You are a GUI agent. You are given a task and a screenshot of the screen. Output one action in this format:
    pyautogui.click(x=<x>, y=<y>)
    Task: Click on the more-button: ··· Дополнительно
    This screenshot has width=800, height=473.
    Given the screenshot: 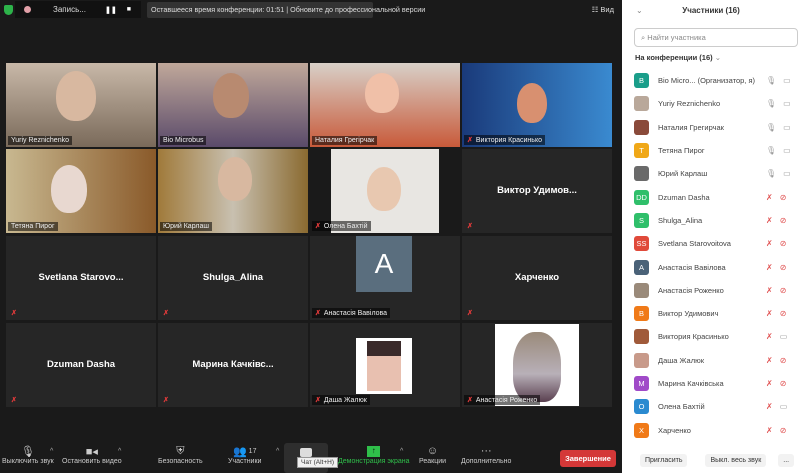 What is the action you would take?
    pyautogui.click(x=486, y=454)
    